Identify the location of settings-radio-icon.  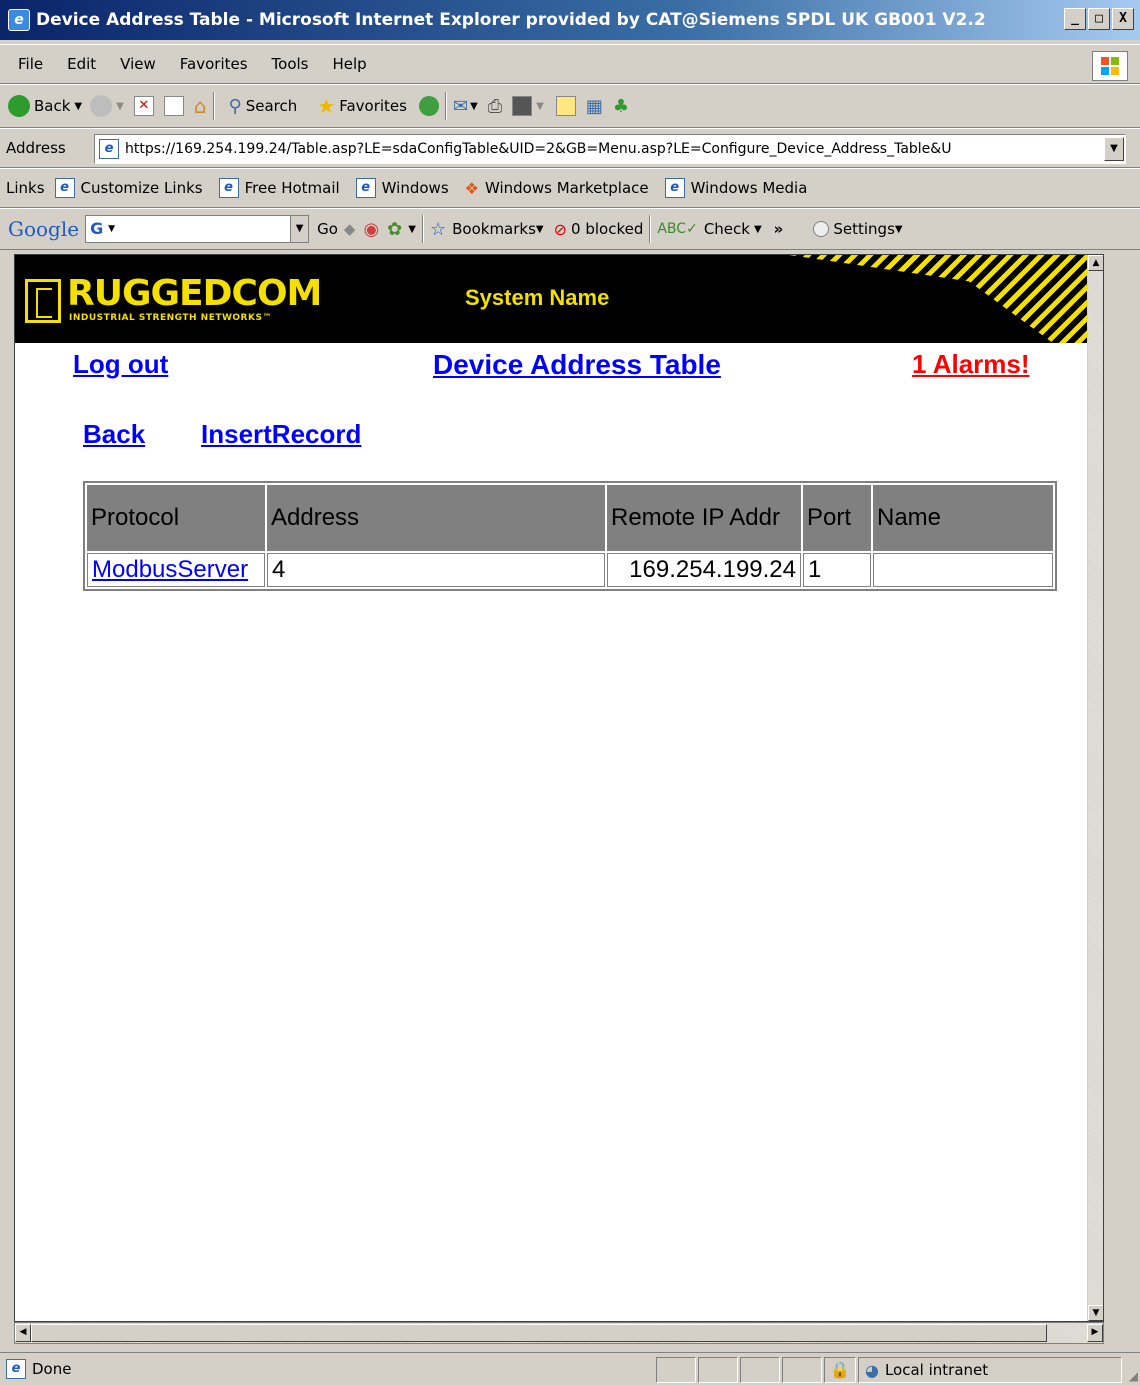
(821, 229).